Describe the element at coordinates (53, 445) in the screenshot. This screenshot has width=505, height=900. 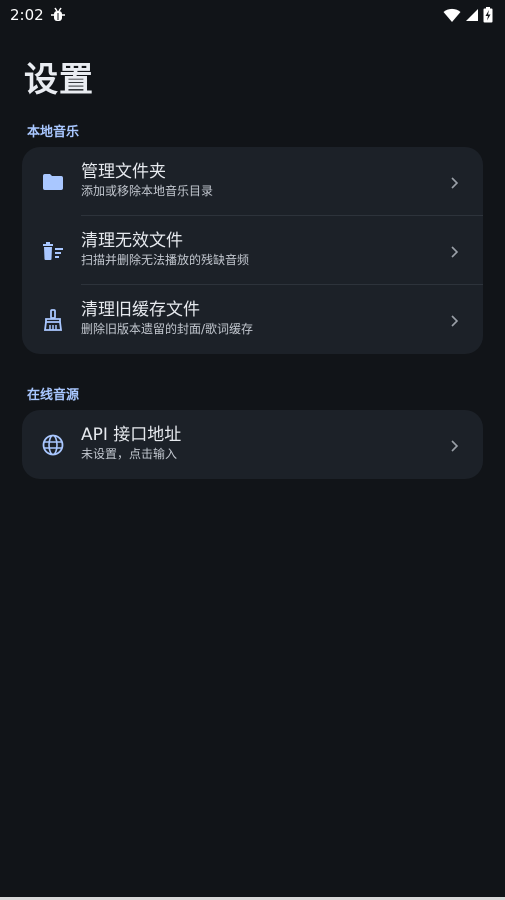
I see `globe-icon` at that location.